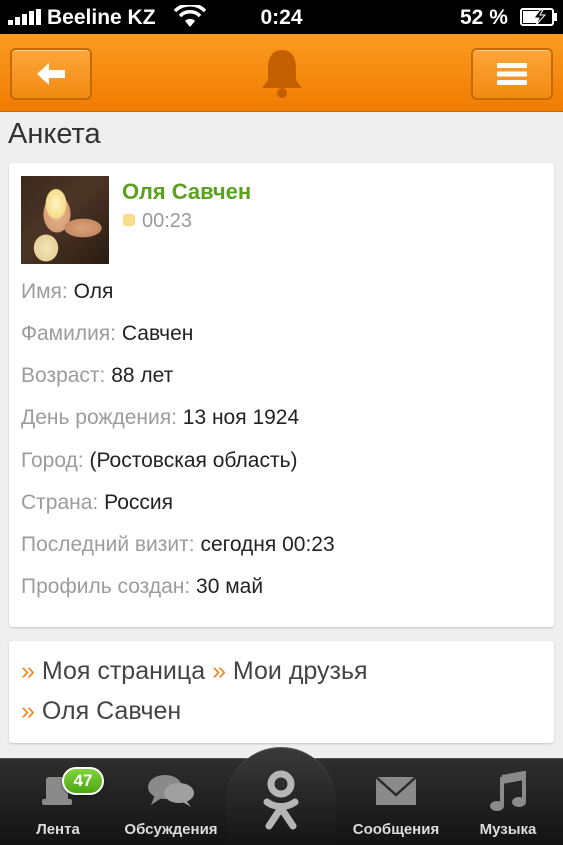  What do you see at coordinates (230, 586) in the screenshot?
I see `field-value: 30 май` at bounding box center [230, 586].